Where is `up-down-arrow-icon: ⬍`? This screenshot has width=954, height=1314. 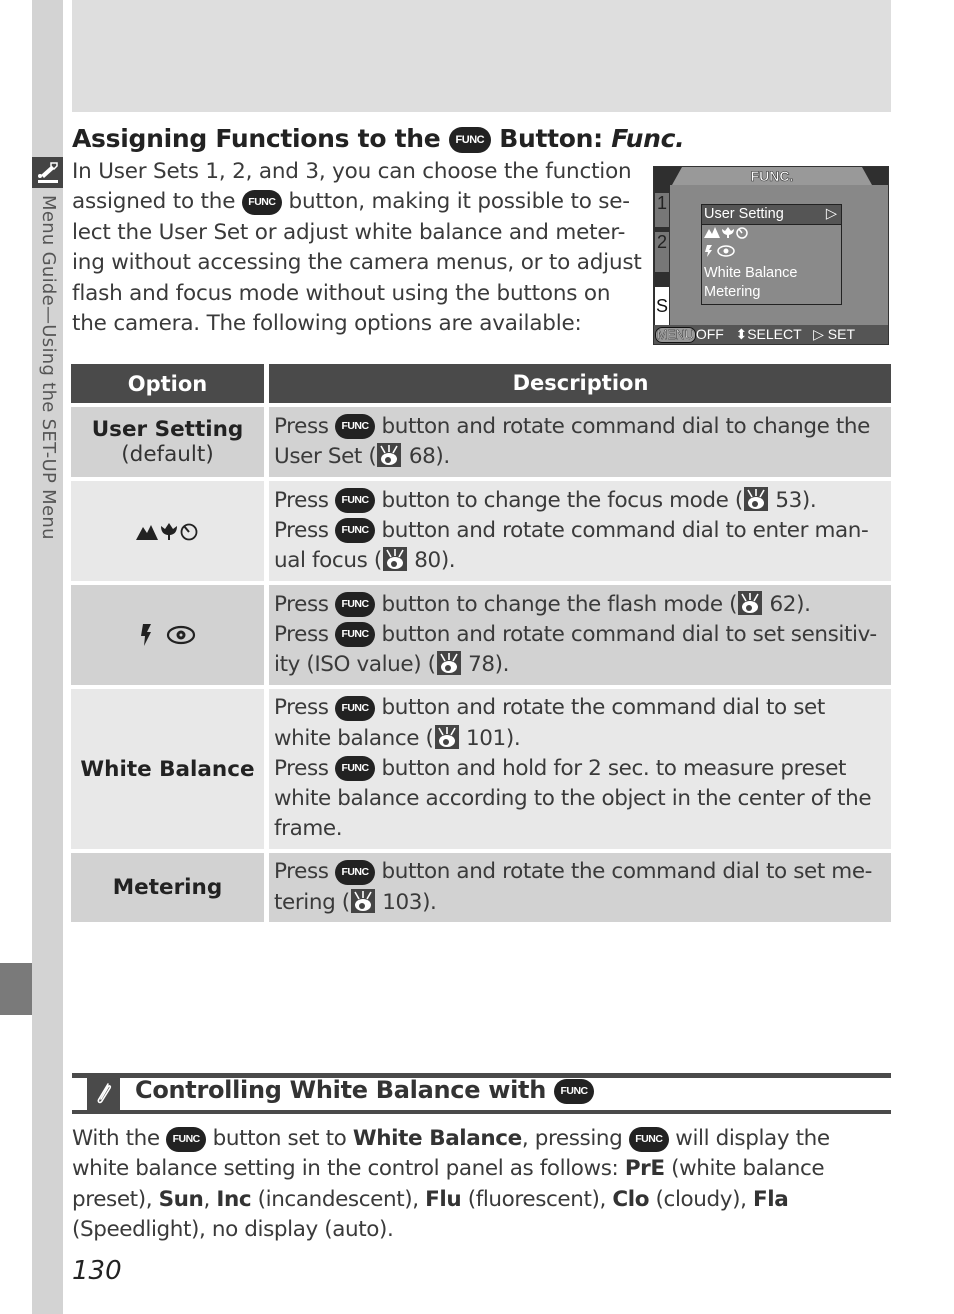 up-down-arrow-icon: ⬍ is located at coordinates (741, 334).